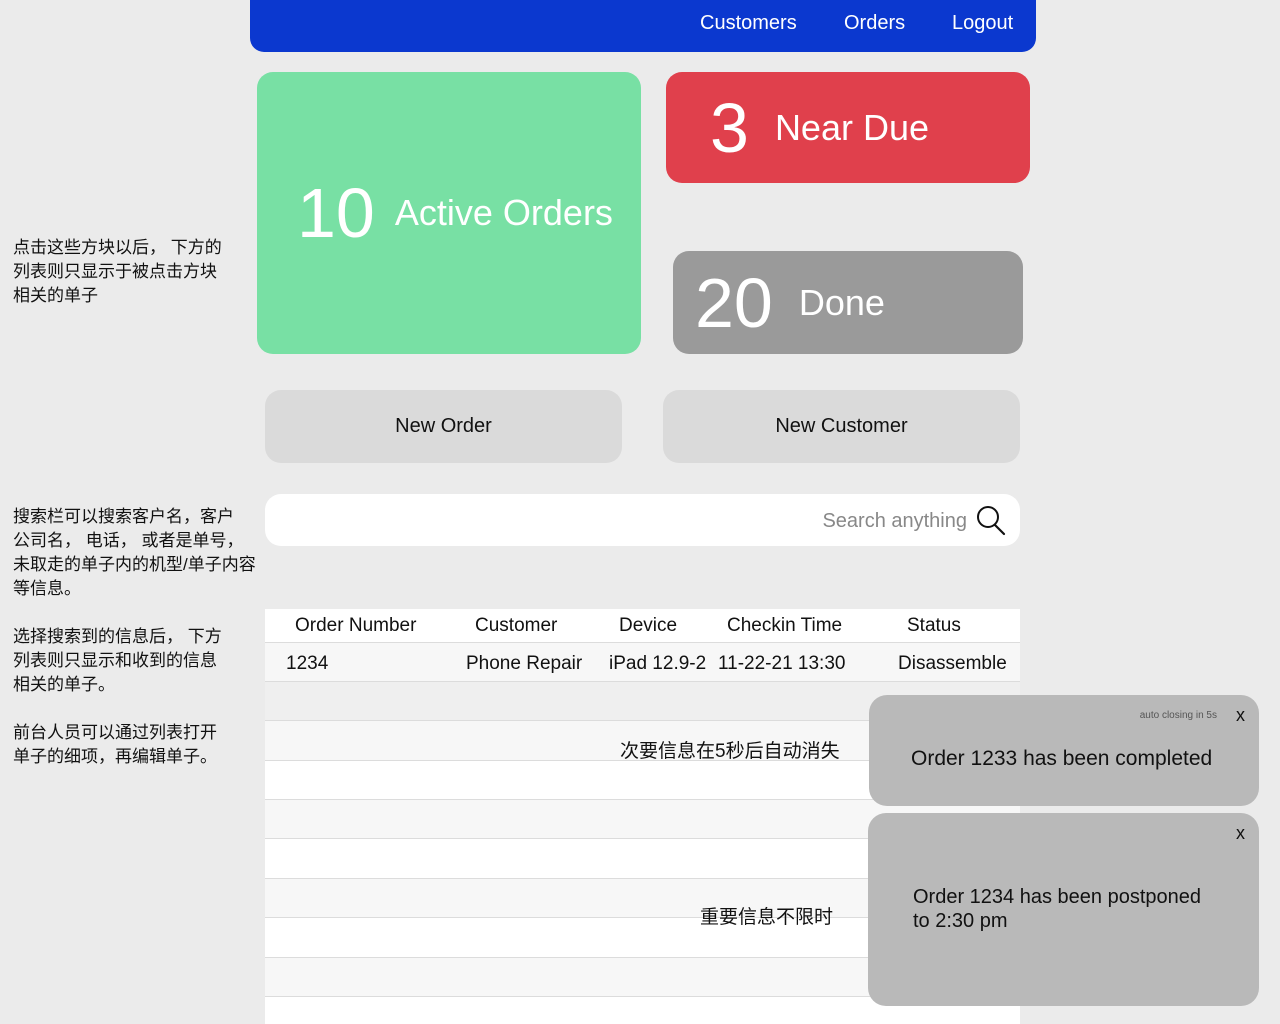 This screenshot has width=1280, height=1024. What do you see at coordinates (658, 663) in the screenshot?
I see `cell-device: iPad 12.9-2` at bounding box center [658, 663].